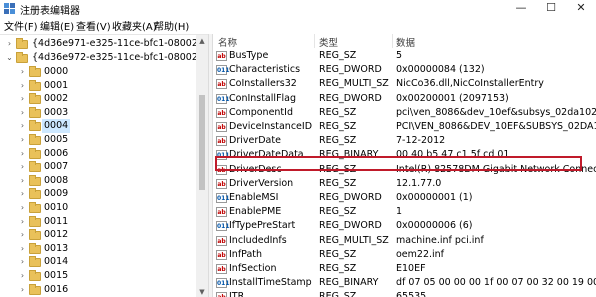  I want to click on title-bar: 注册表编辑器 — ☐ ✕, so click(298, 8).